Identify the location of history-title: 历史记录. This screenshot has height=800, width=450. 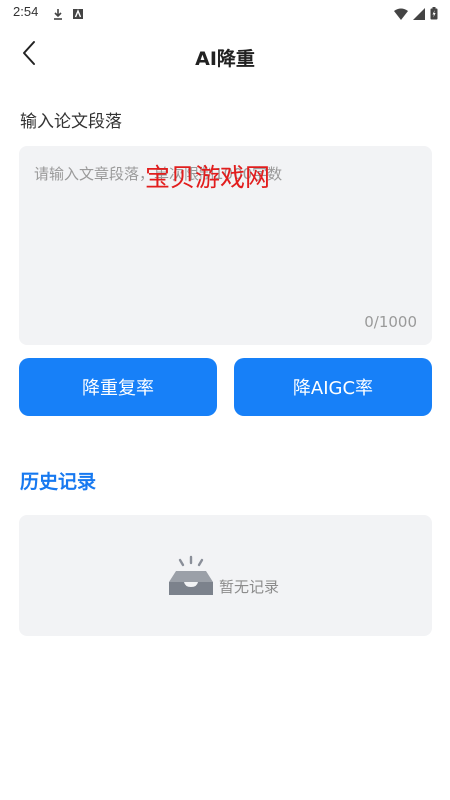
(58, 482).